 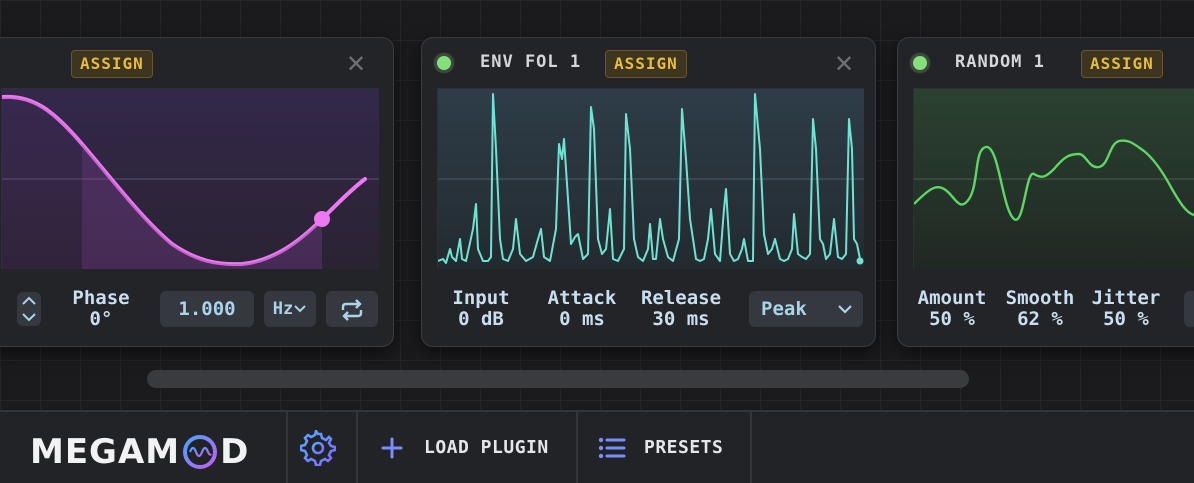 I want to click on env-mode-select: Peak, so click(x=806, y=309).